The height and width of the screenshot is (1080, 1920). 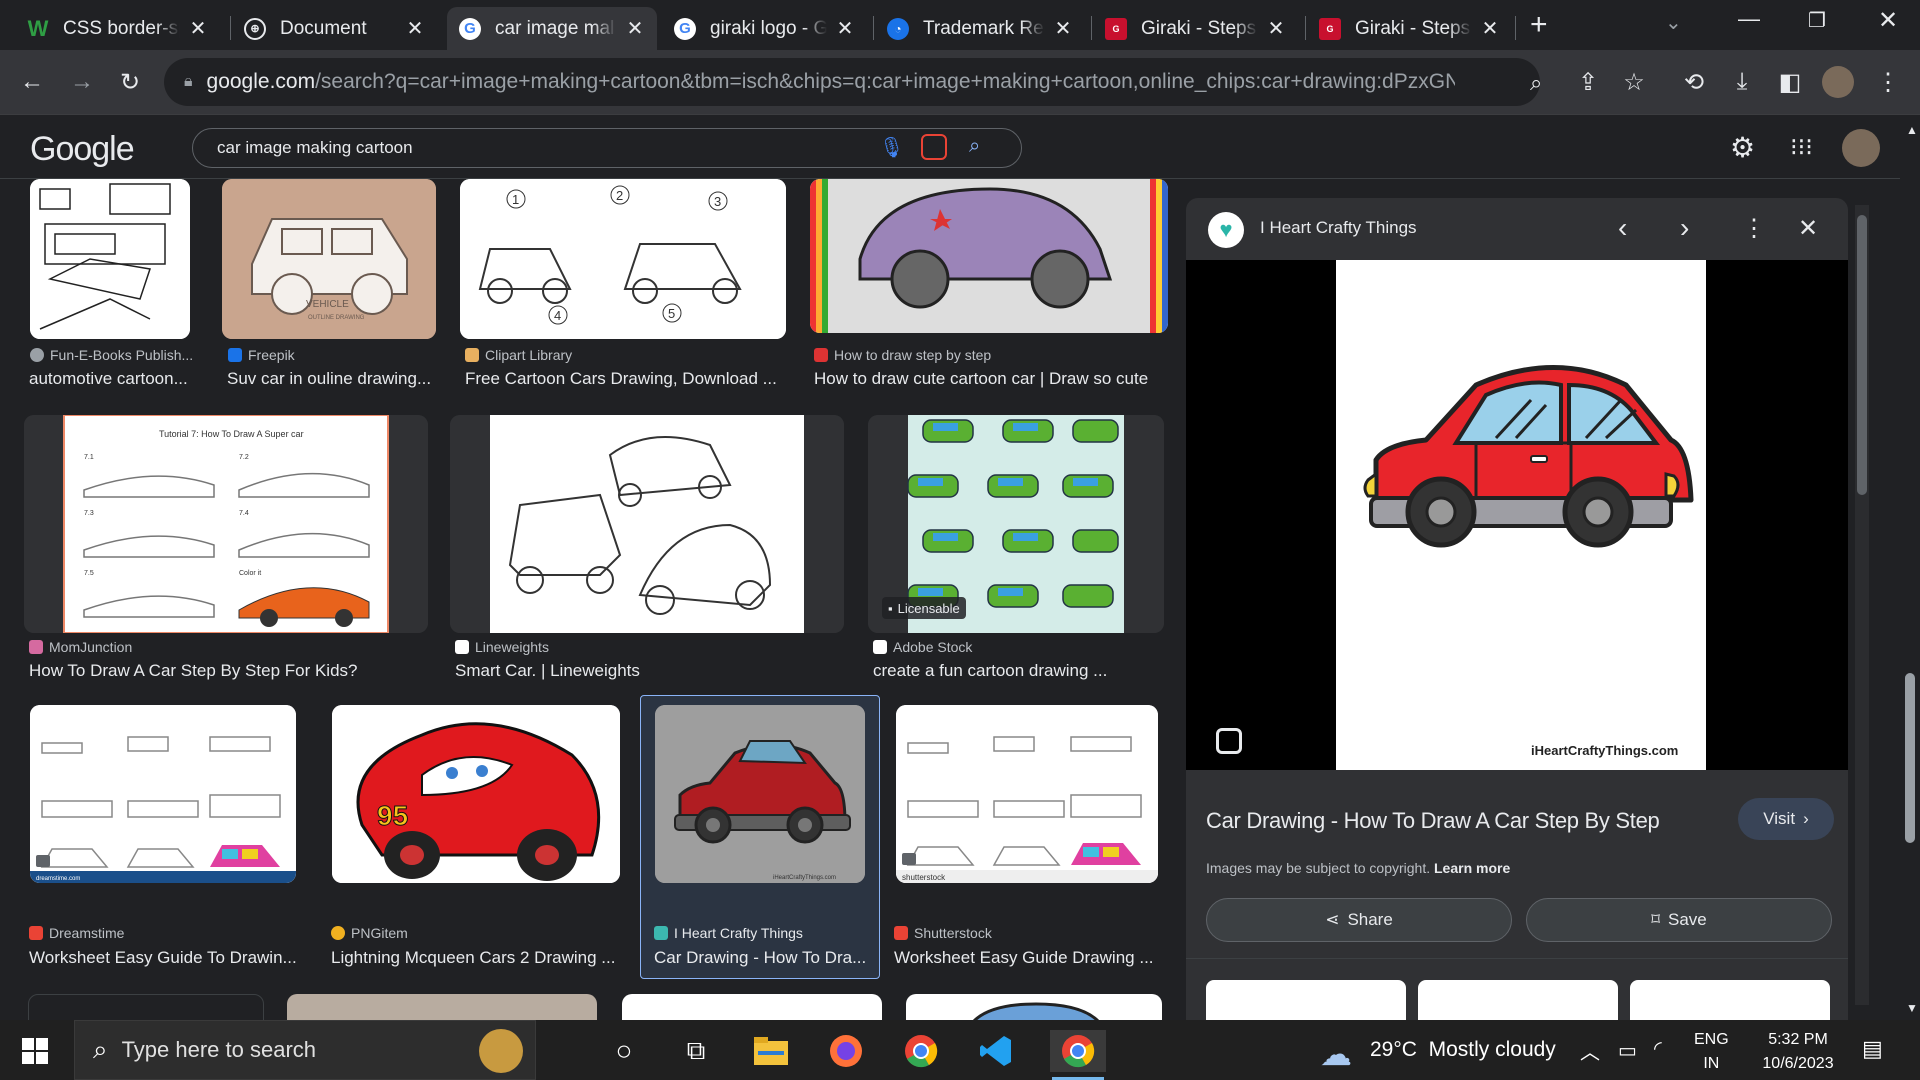 I want to click on sidepanel-icon: ◧, so click(x=1790, y=82).